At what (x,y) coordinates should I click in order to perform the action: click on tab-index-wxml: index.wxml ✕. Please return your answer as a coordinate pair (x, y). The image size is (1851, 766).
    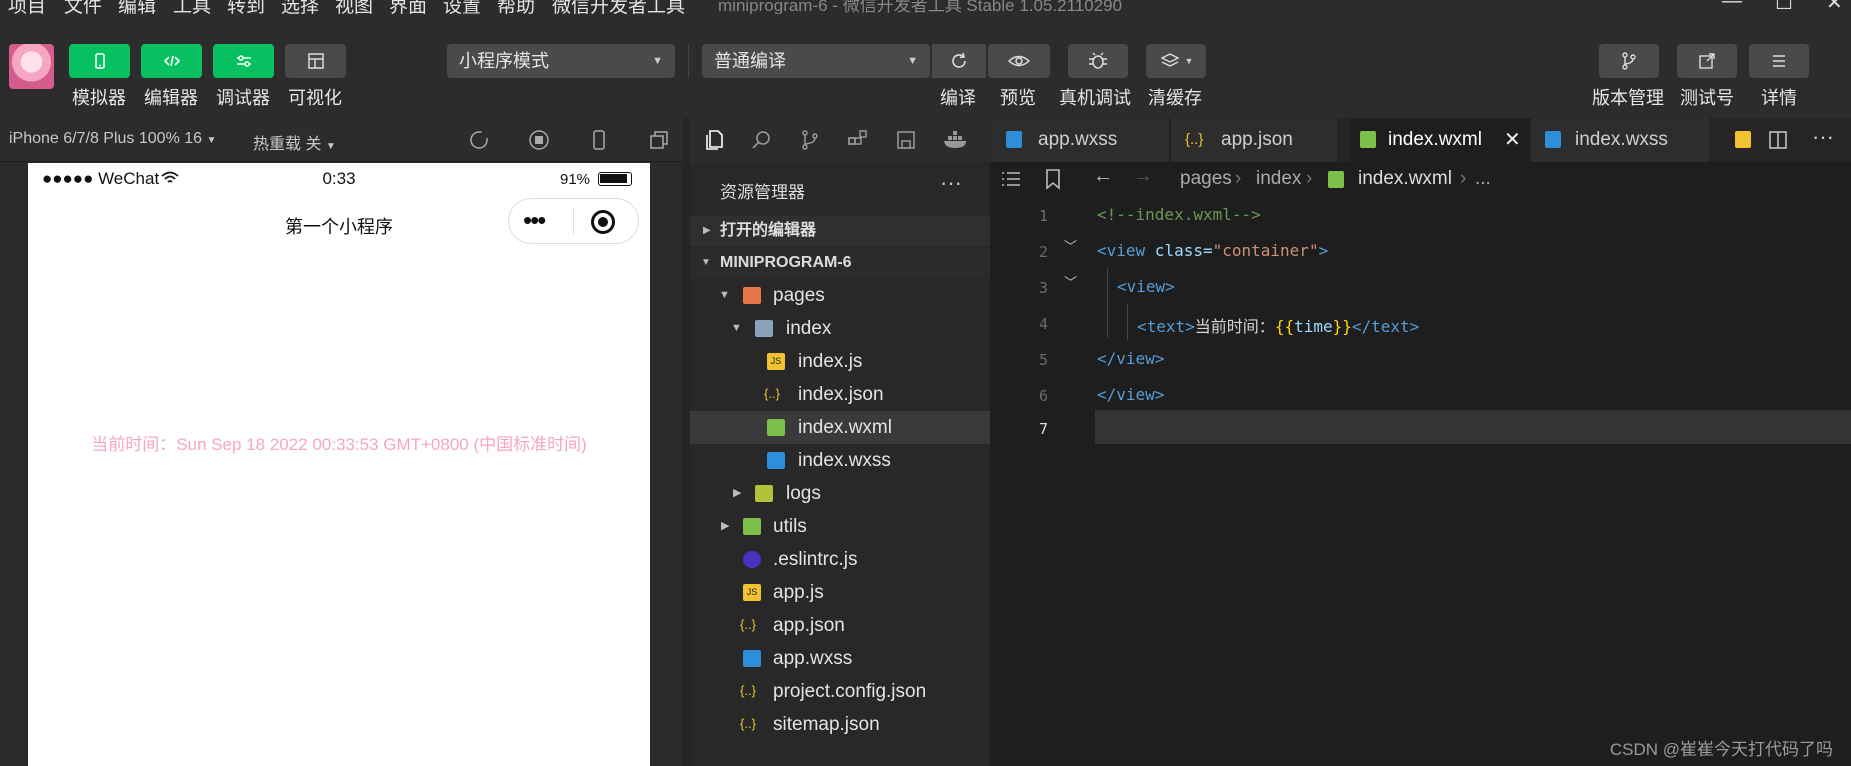
    Looking at the image, I should click on (1440, 140).